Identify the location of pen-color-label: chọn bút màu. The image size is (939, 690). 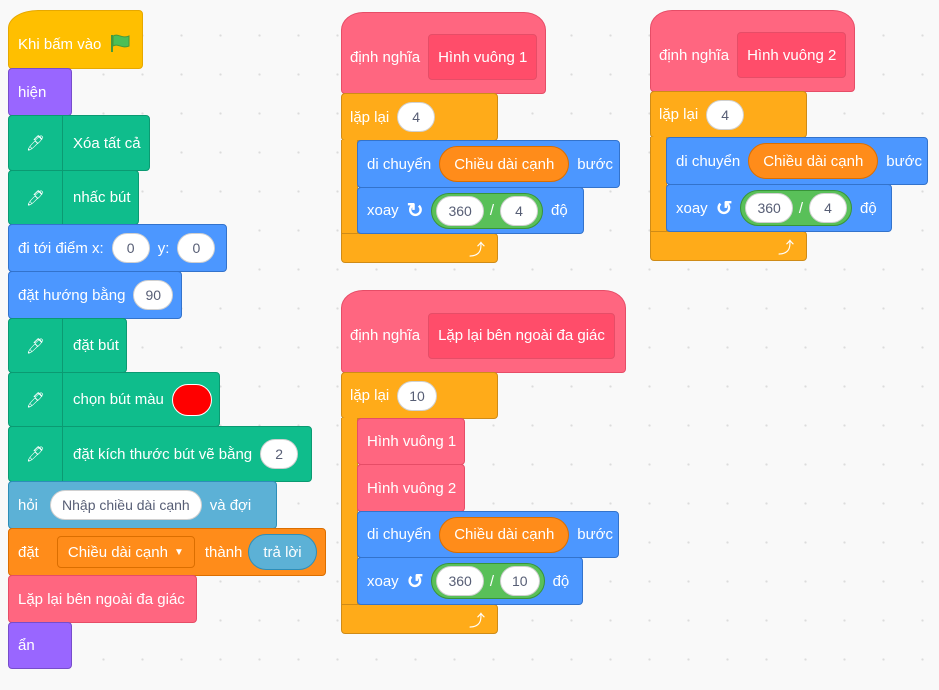
(118, 399).